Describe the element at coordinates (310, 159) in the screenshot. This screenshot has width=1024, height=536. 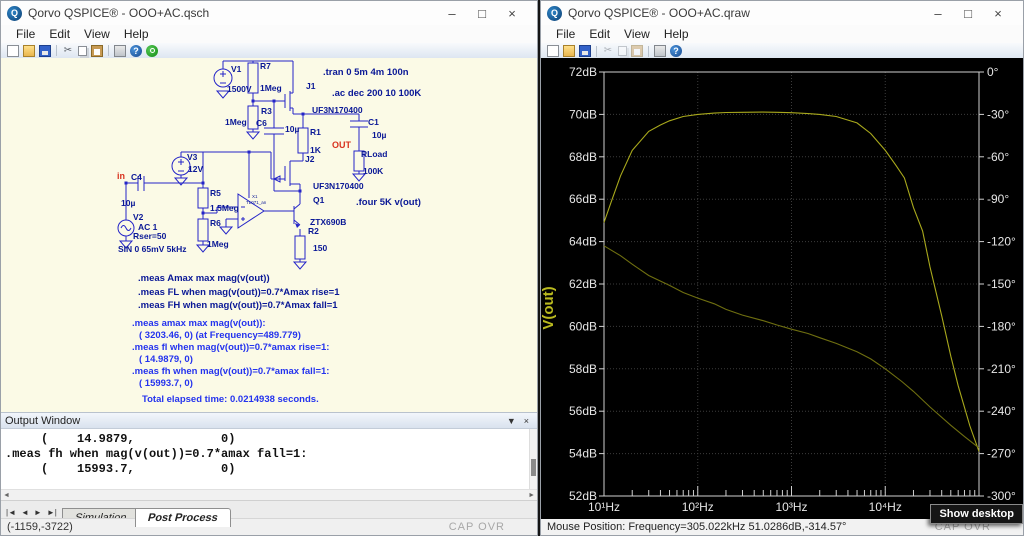
I see `schematic-label: J2` at that location.